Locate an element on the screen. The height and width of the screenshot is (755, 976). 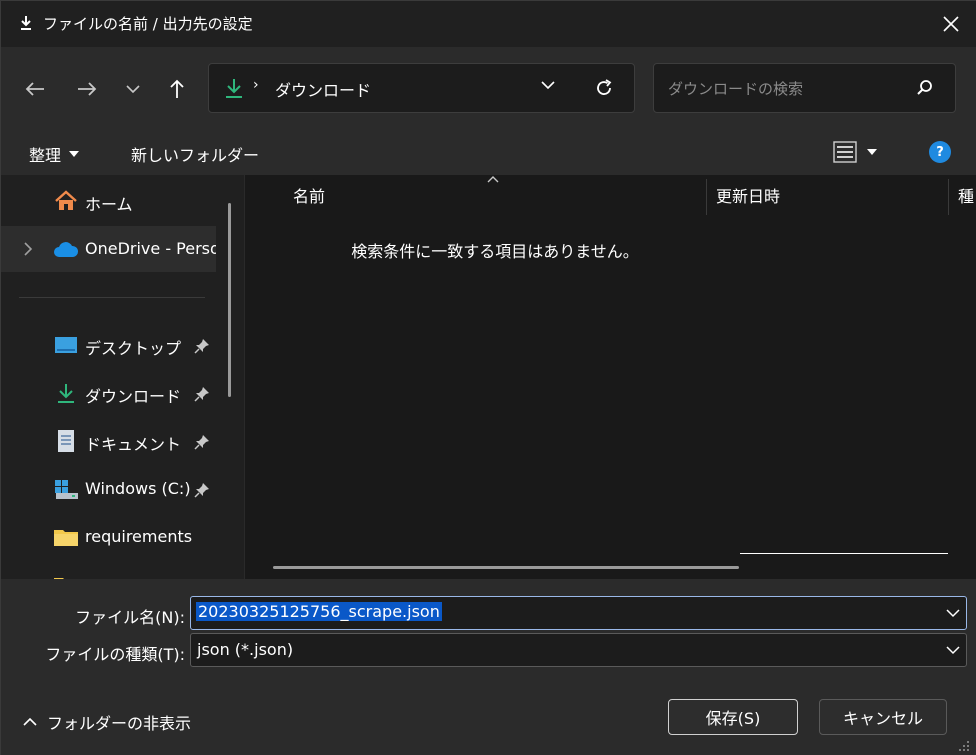
filename-value: 20230325125756_scrape.json is located at coordinates (319, 611).